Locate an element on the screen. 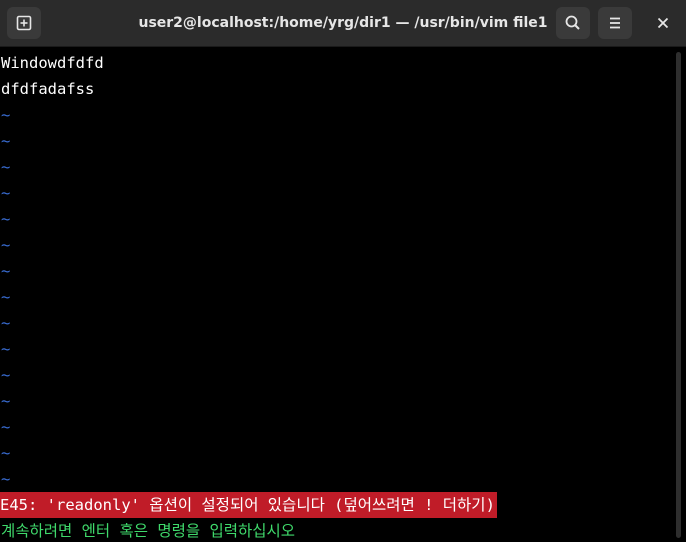 This screenshot has height=542, width=686. scrollbar-thumb is located at coordinates (678, 295).